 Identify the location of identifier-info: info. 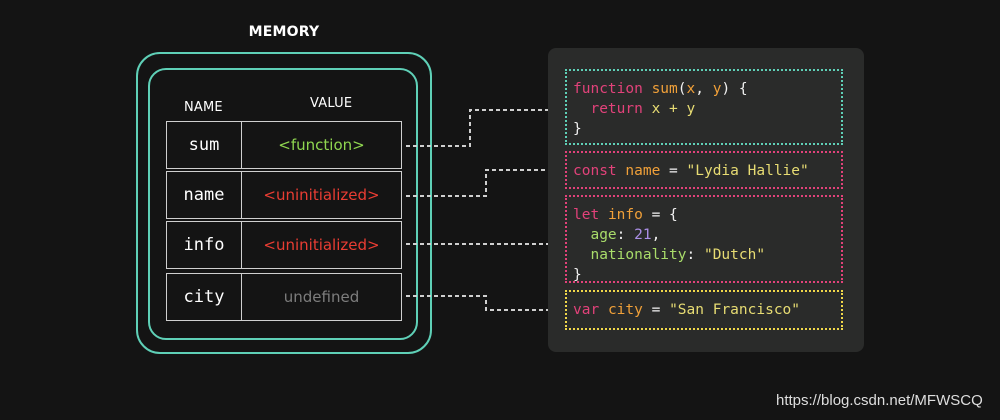
(625, 215).